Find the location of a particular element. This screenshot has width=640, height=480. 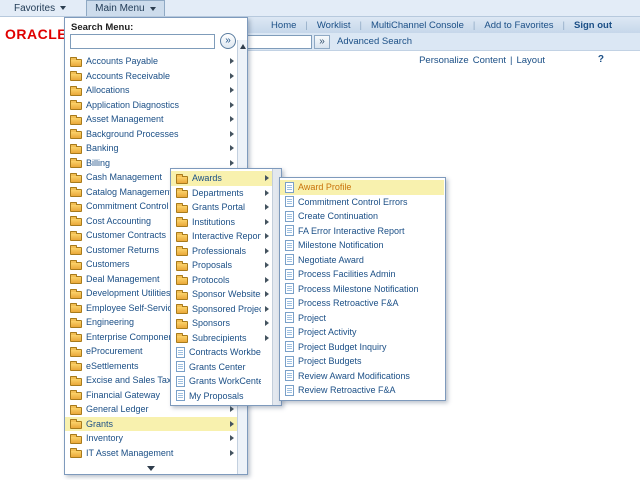

menu-item: Proposals is located at coordinates (221, 265).